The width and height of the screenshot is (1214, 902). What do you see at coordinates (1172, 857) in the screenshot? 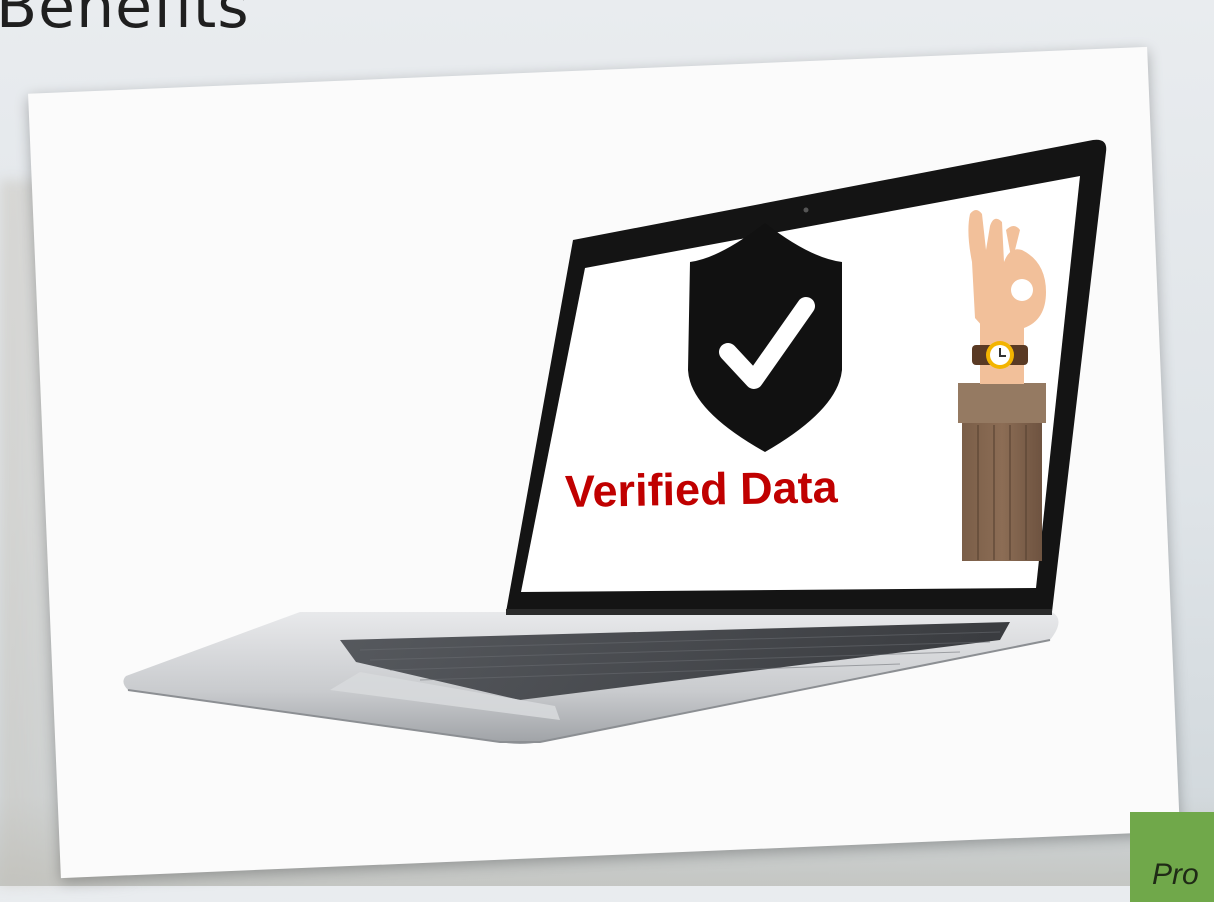
I see `corner-tab: Pro` at bounding box center [1172, 857].